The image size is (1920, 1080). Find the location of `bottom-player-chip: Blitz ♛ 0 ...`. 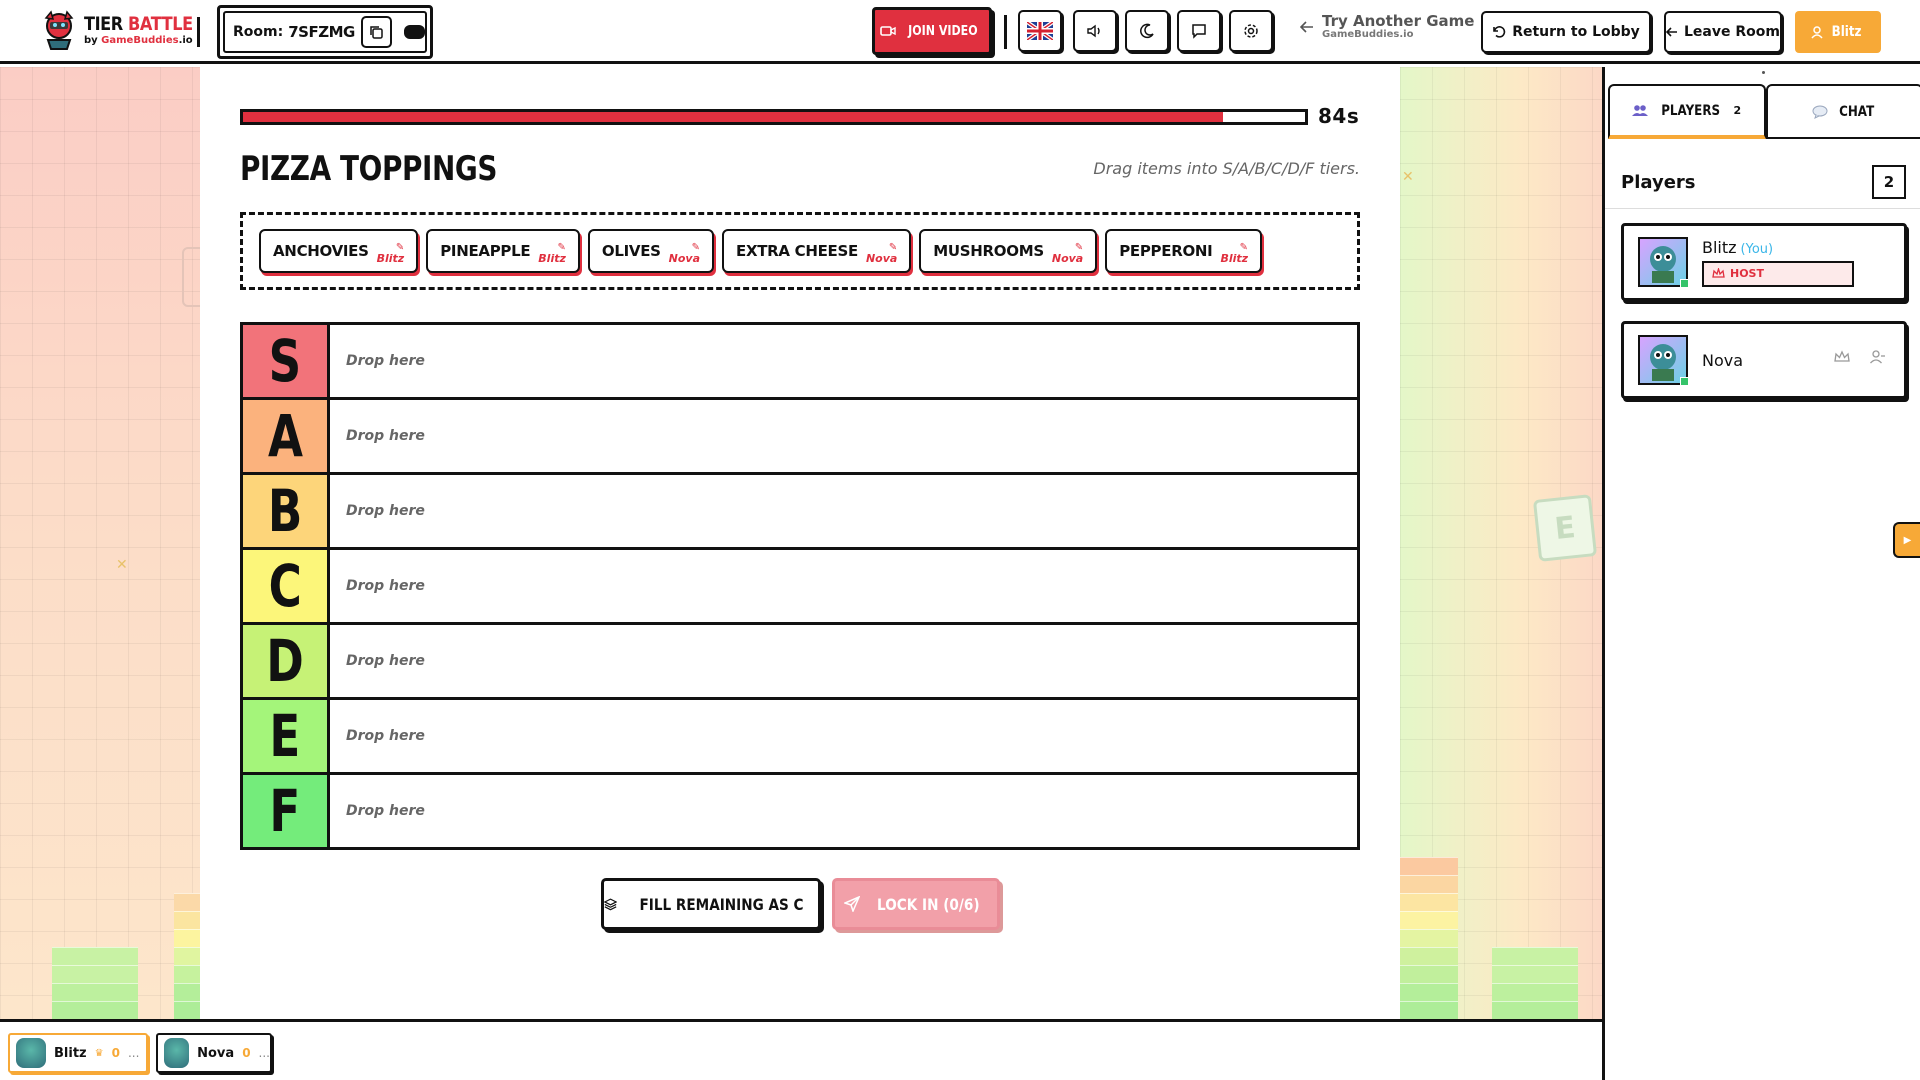

bottom-player-chip: Blitz ♛ 0 ... is located at coordinates (78, 1053).